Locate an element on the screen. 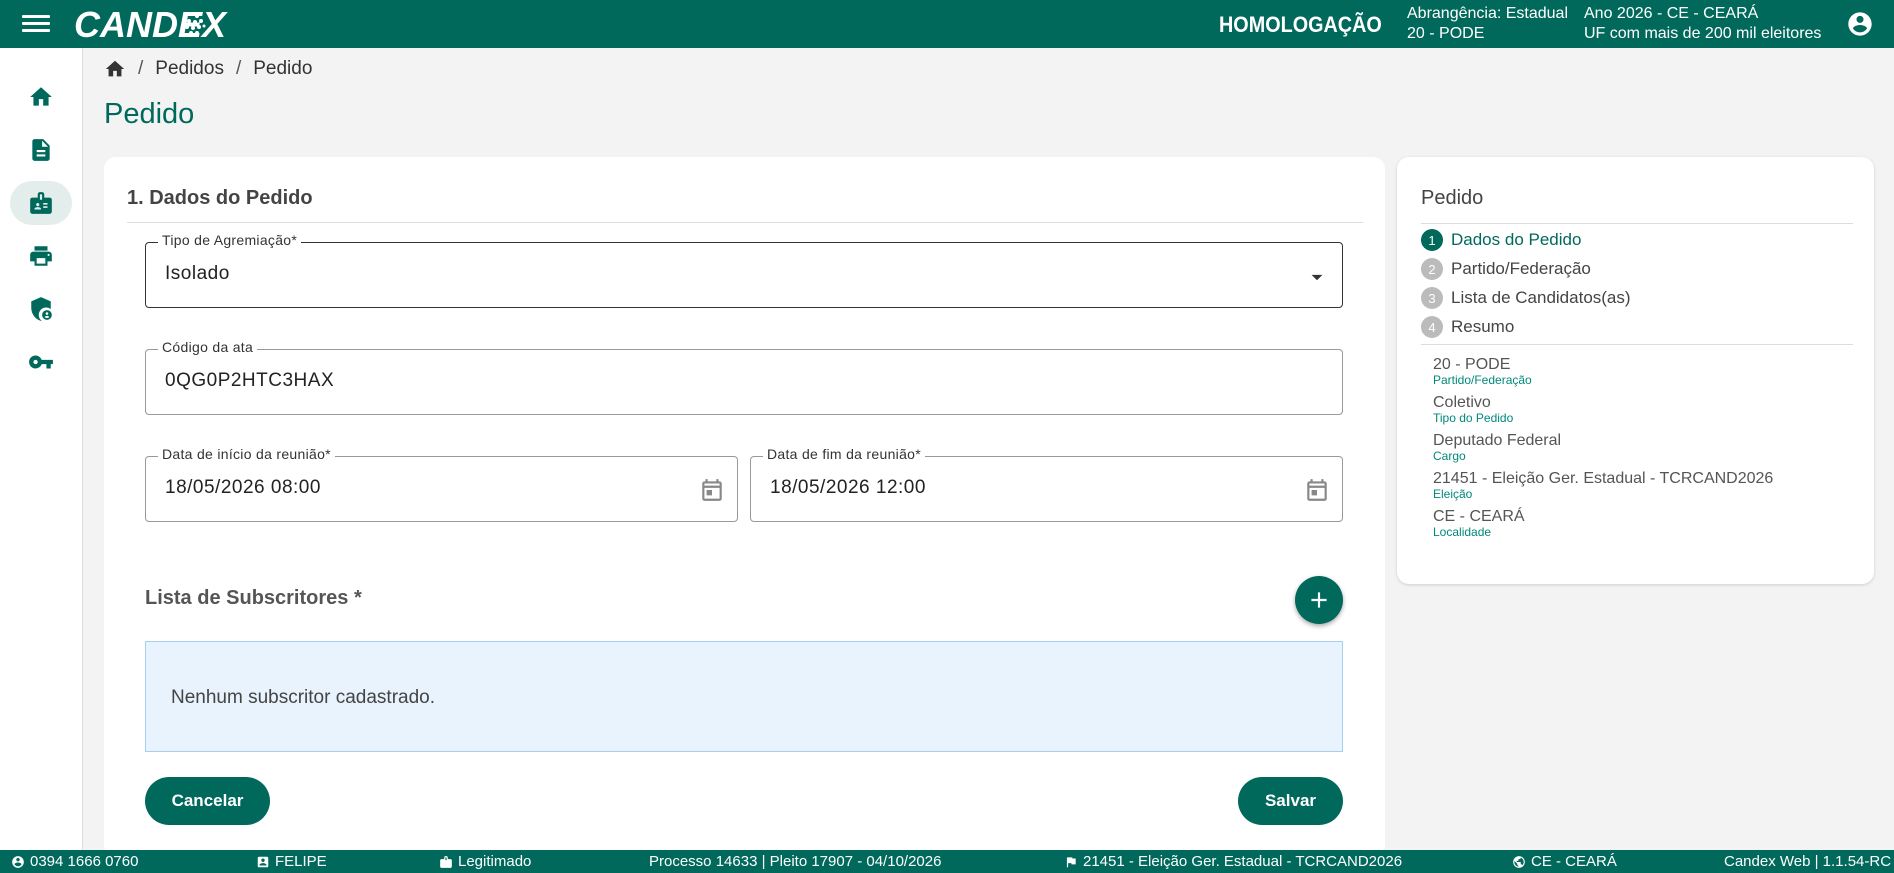  sidebar-item-documents is located at coordinates (41, 150).